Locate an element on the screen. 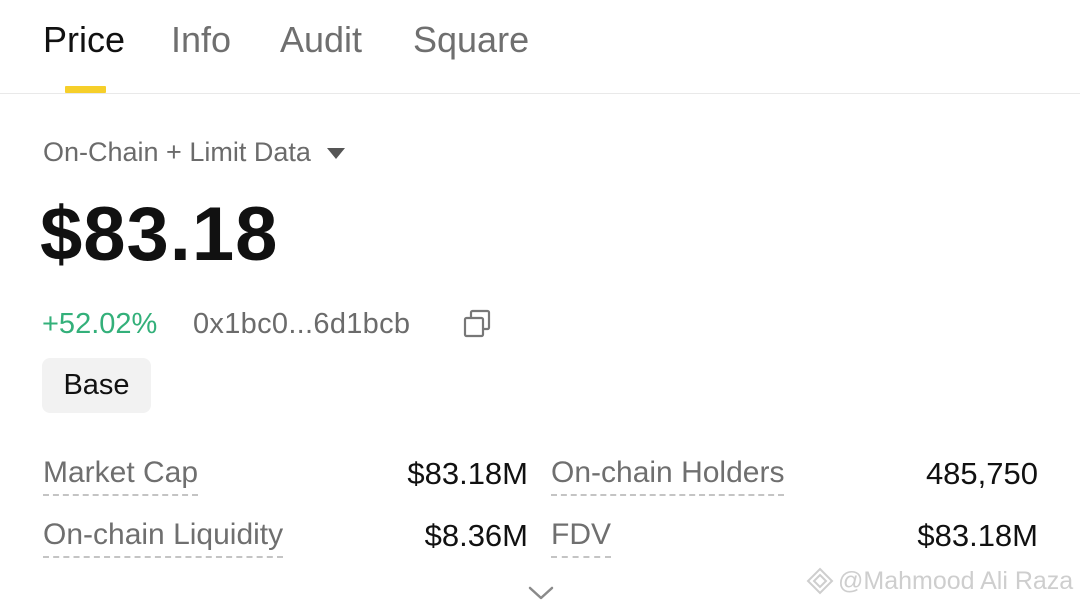 The image size is (1080, 607). copy-icon is located at coordinates (477, 324).